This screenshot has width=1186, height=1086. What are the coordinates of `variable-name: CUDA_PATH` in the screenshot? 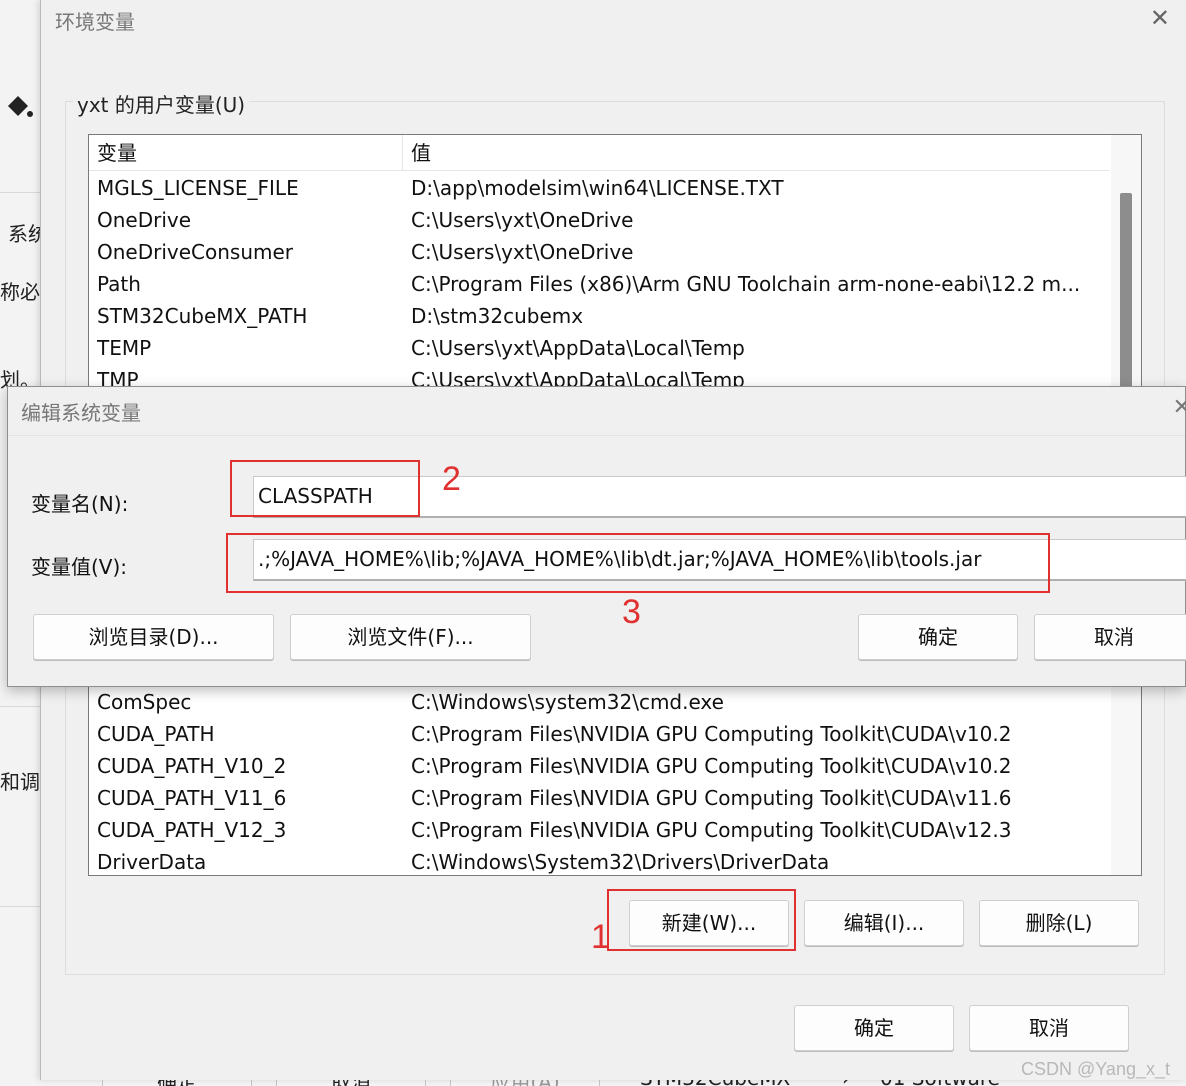 It's located at (156, 734).